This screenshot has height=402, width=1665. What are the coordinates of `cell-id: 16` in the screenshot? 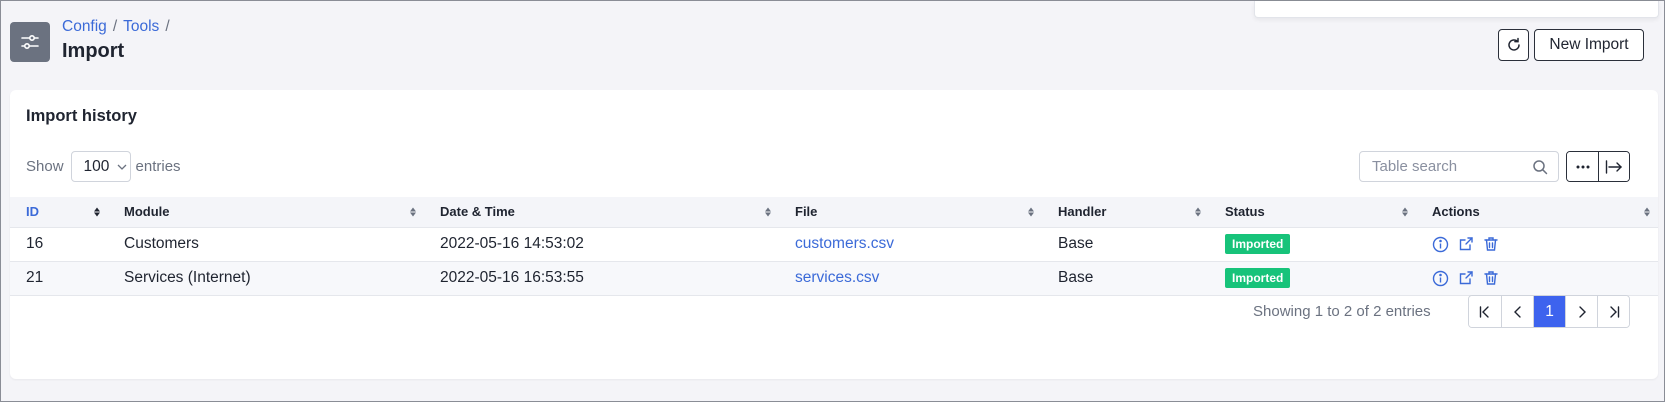 It's located at (35, 243).